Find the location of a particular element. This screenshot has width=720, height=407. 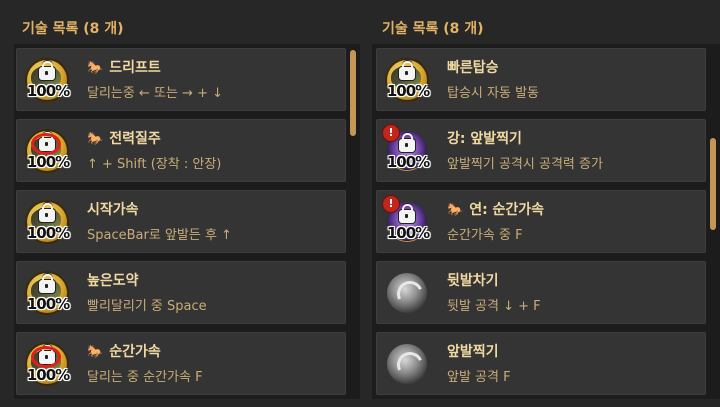

skill-desc: 순간가속 중 F is located at coordinates (485, 235).